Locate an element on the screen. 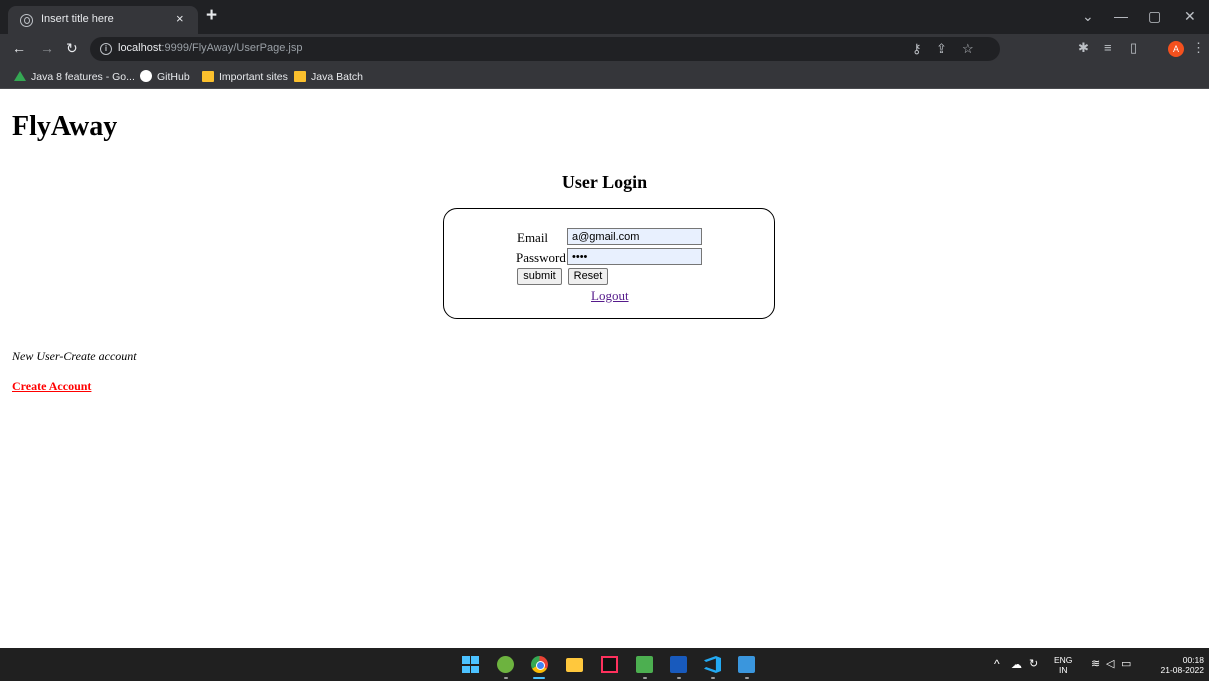 The image size is (1209, 681). close-window-button: ✕ is located at coordinates (1190, 16).